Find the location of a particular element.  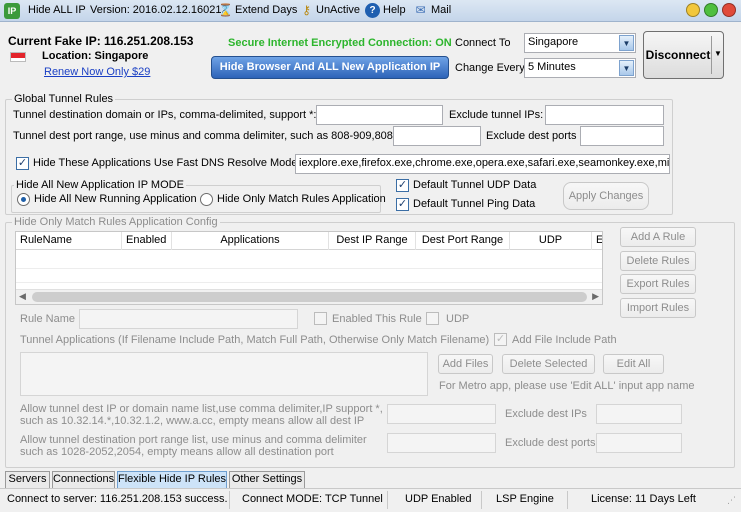

exclude-dest-ips-label: Exclude dest IPs is located at coordinates (546, 414).